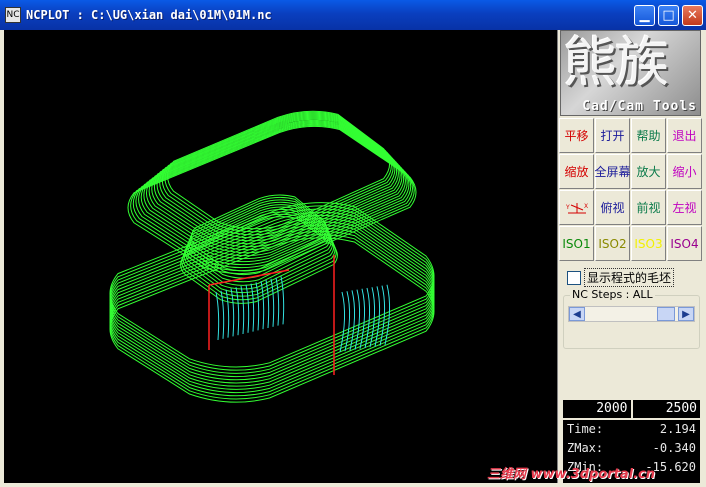  Describe the element at coordinates (631, 314) in the screenshot. I see `nc-steps-scrollbar: ◀ ▶` at that location.